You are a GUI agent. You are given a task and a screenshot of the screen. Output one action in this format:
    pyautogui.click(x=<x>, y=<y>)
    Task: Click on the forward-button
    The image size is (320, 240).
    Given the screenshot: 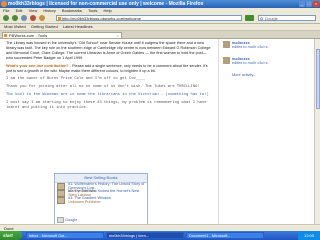 What is the action you would take?
    pyautogui.click(x=15, y=18)
    